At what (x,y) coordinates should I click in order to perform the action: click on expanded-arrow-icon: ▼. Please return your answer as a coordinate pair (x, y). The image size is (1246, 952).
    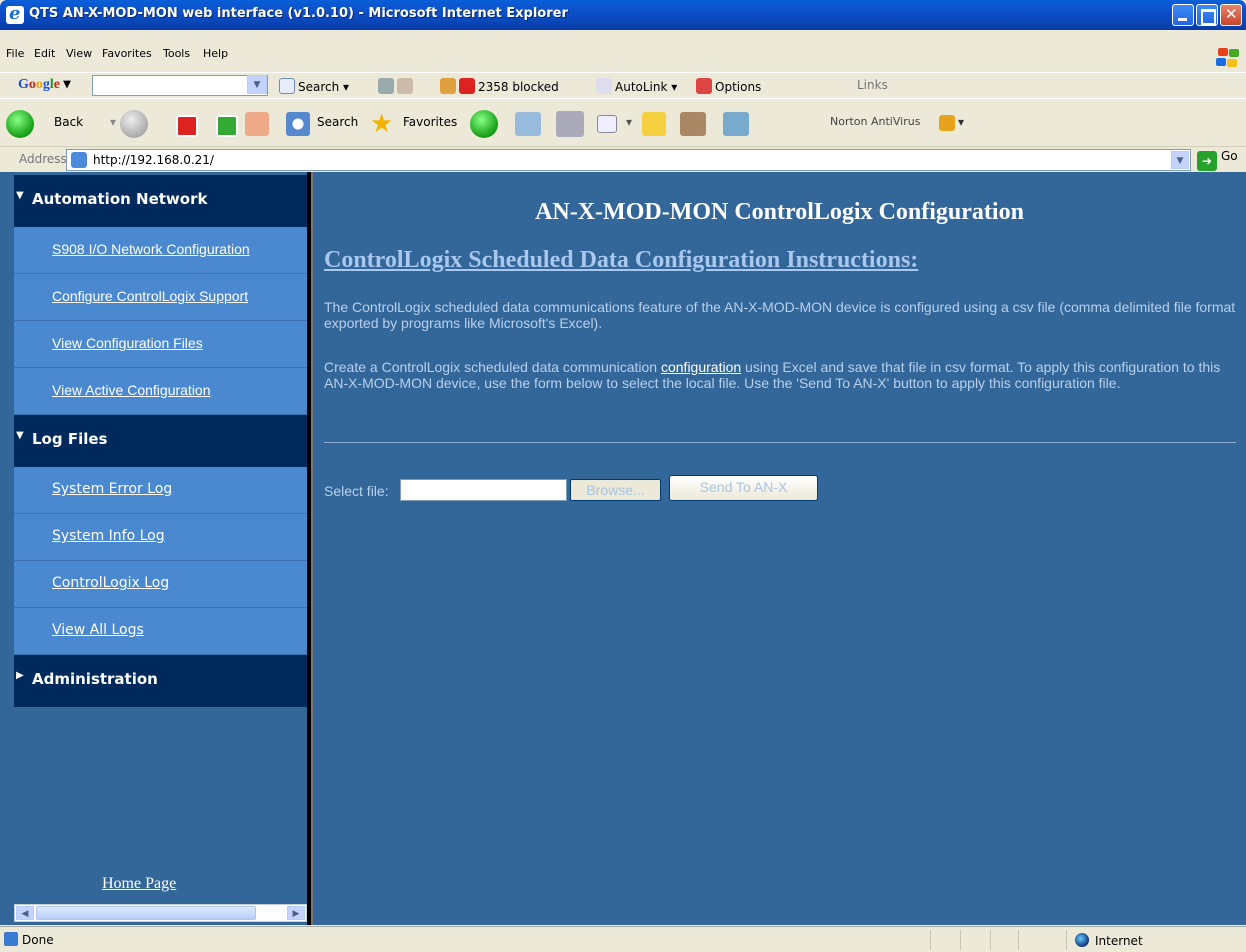
    Looking at the image, I should click on (20, 435).